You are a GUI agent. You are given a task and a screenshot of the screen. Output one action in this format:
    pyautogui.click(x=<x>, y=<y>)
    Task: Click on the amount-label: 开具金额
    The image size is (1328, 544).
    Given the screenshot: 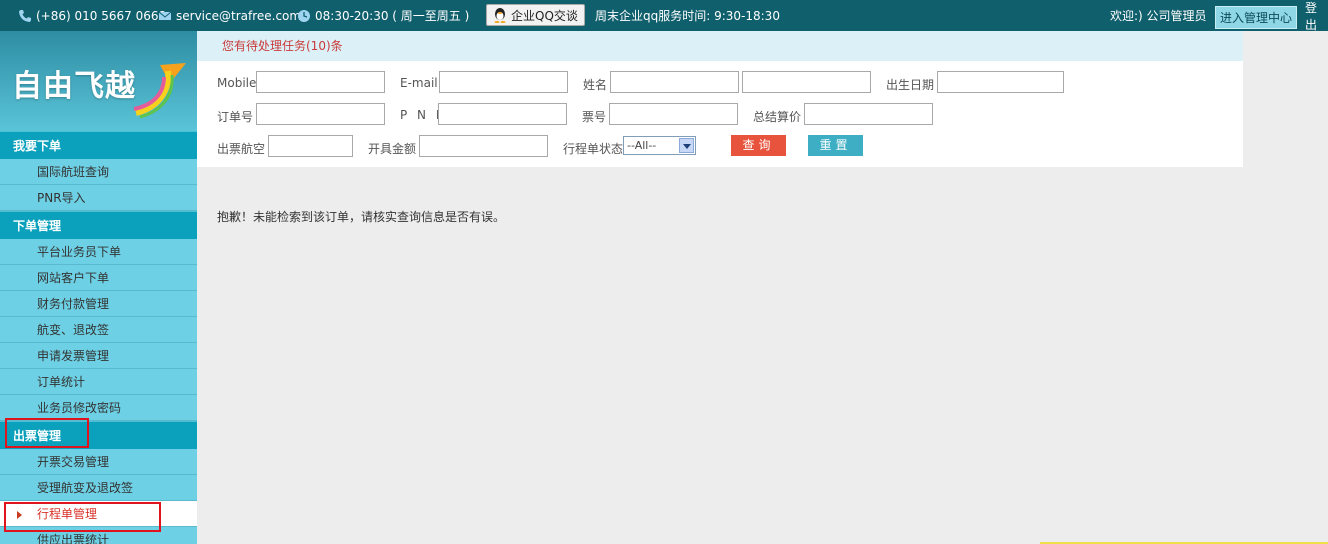 What is the action you would take?
    pyautogui.click(x=392, y=149)
    